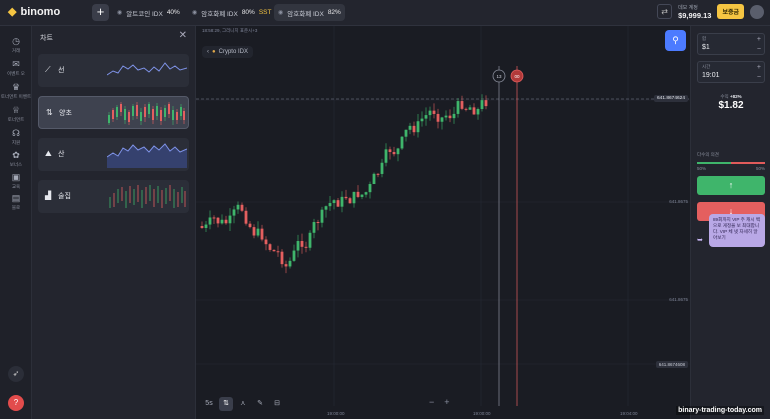  I want to click on tab-badge: SST, so click(265, 12).